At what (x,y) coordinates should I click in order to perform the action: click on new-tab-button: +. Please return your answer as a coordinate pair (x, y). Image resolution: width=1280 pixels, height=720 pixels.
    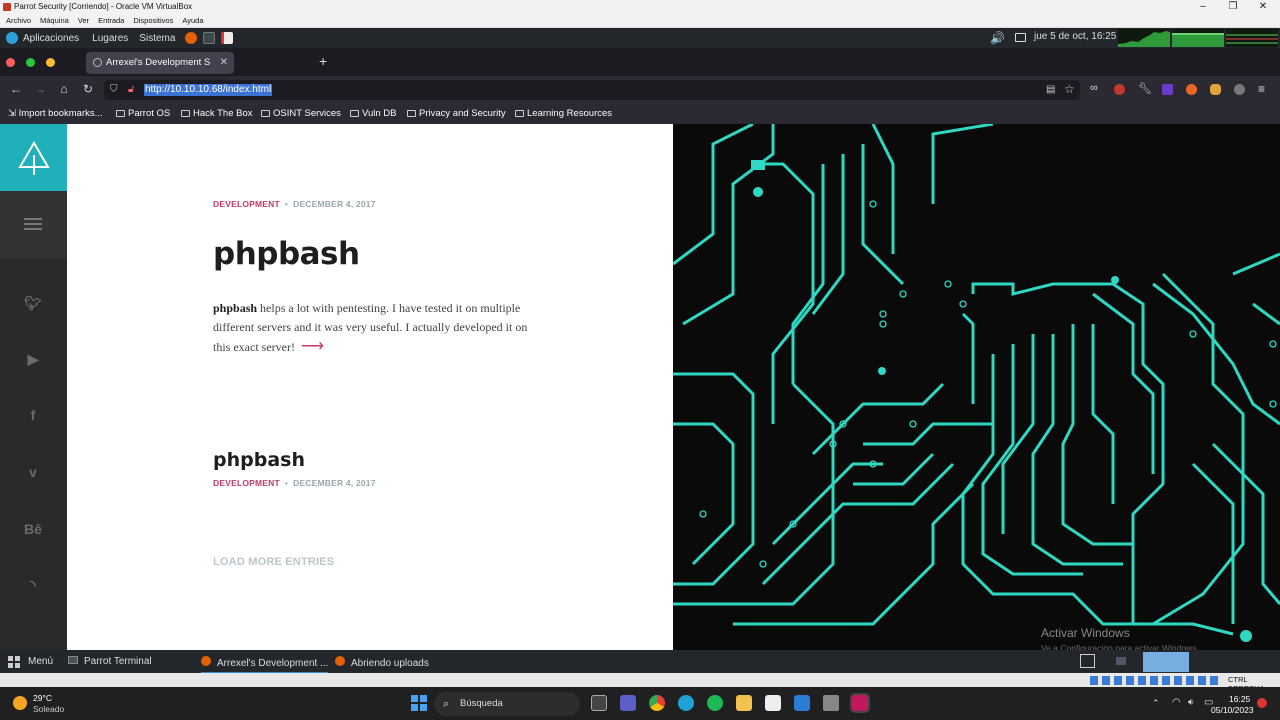
    Looking at the image, I should click on (323, 61).